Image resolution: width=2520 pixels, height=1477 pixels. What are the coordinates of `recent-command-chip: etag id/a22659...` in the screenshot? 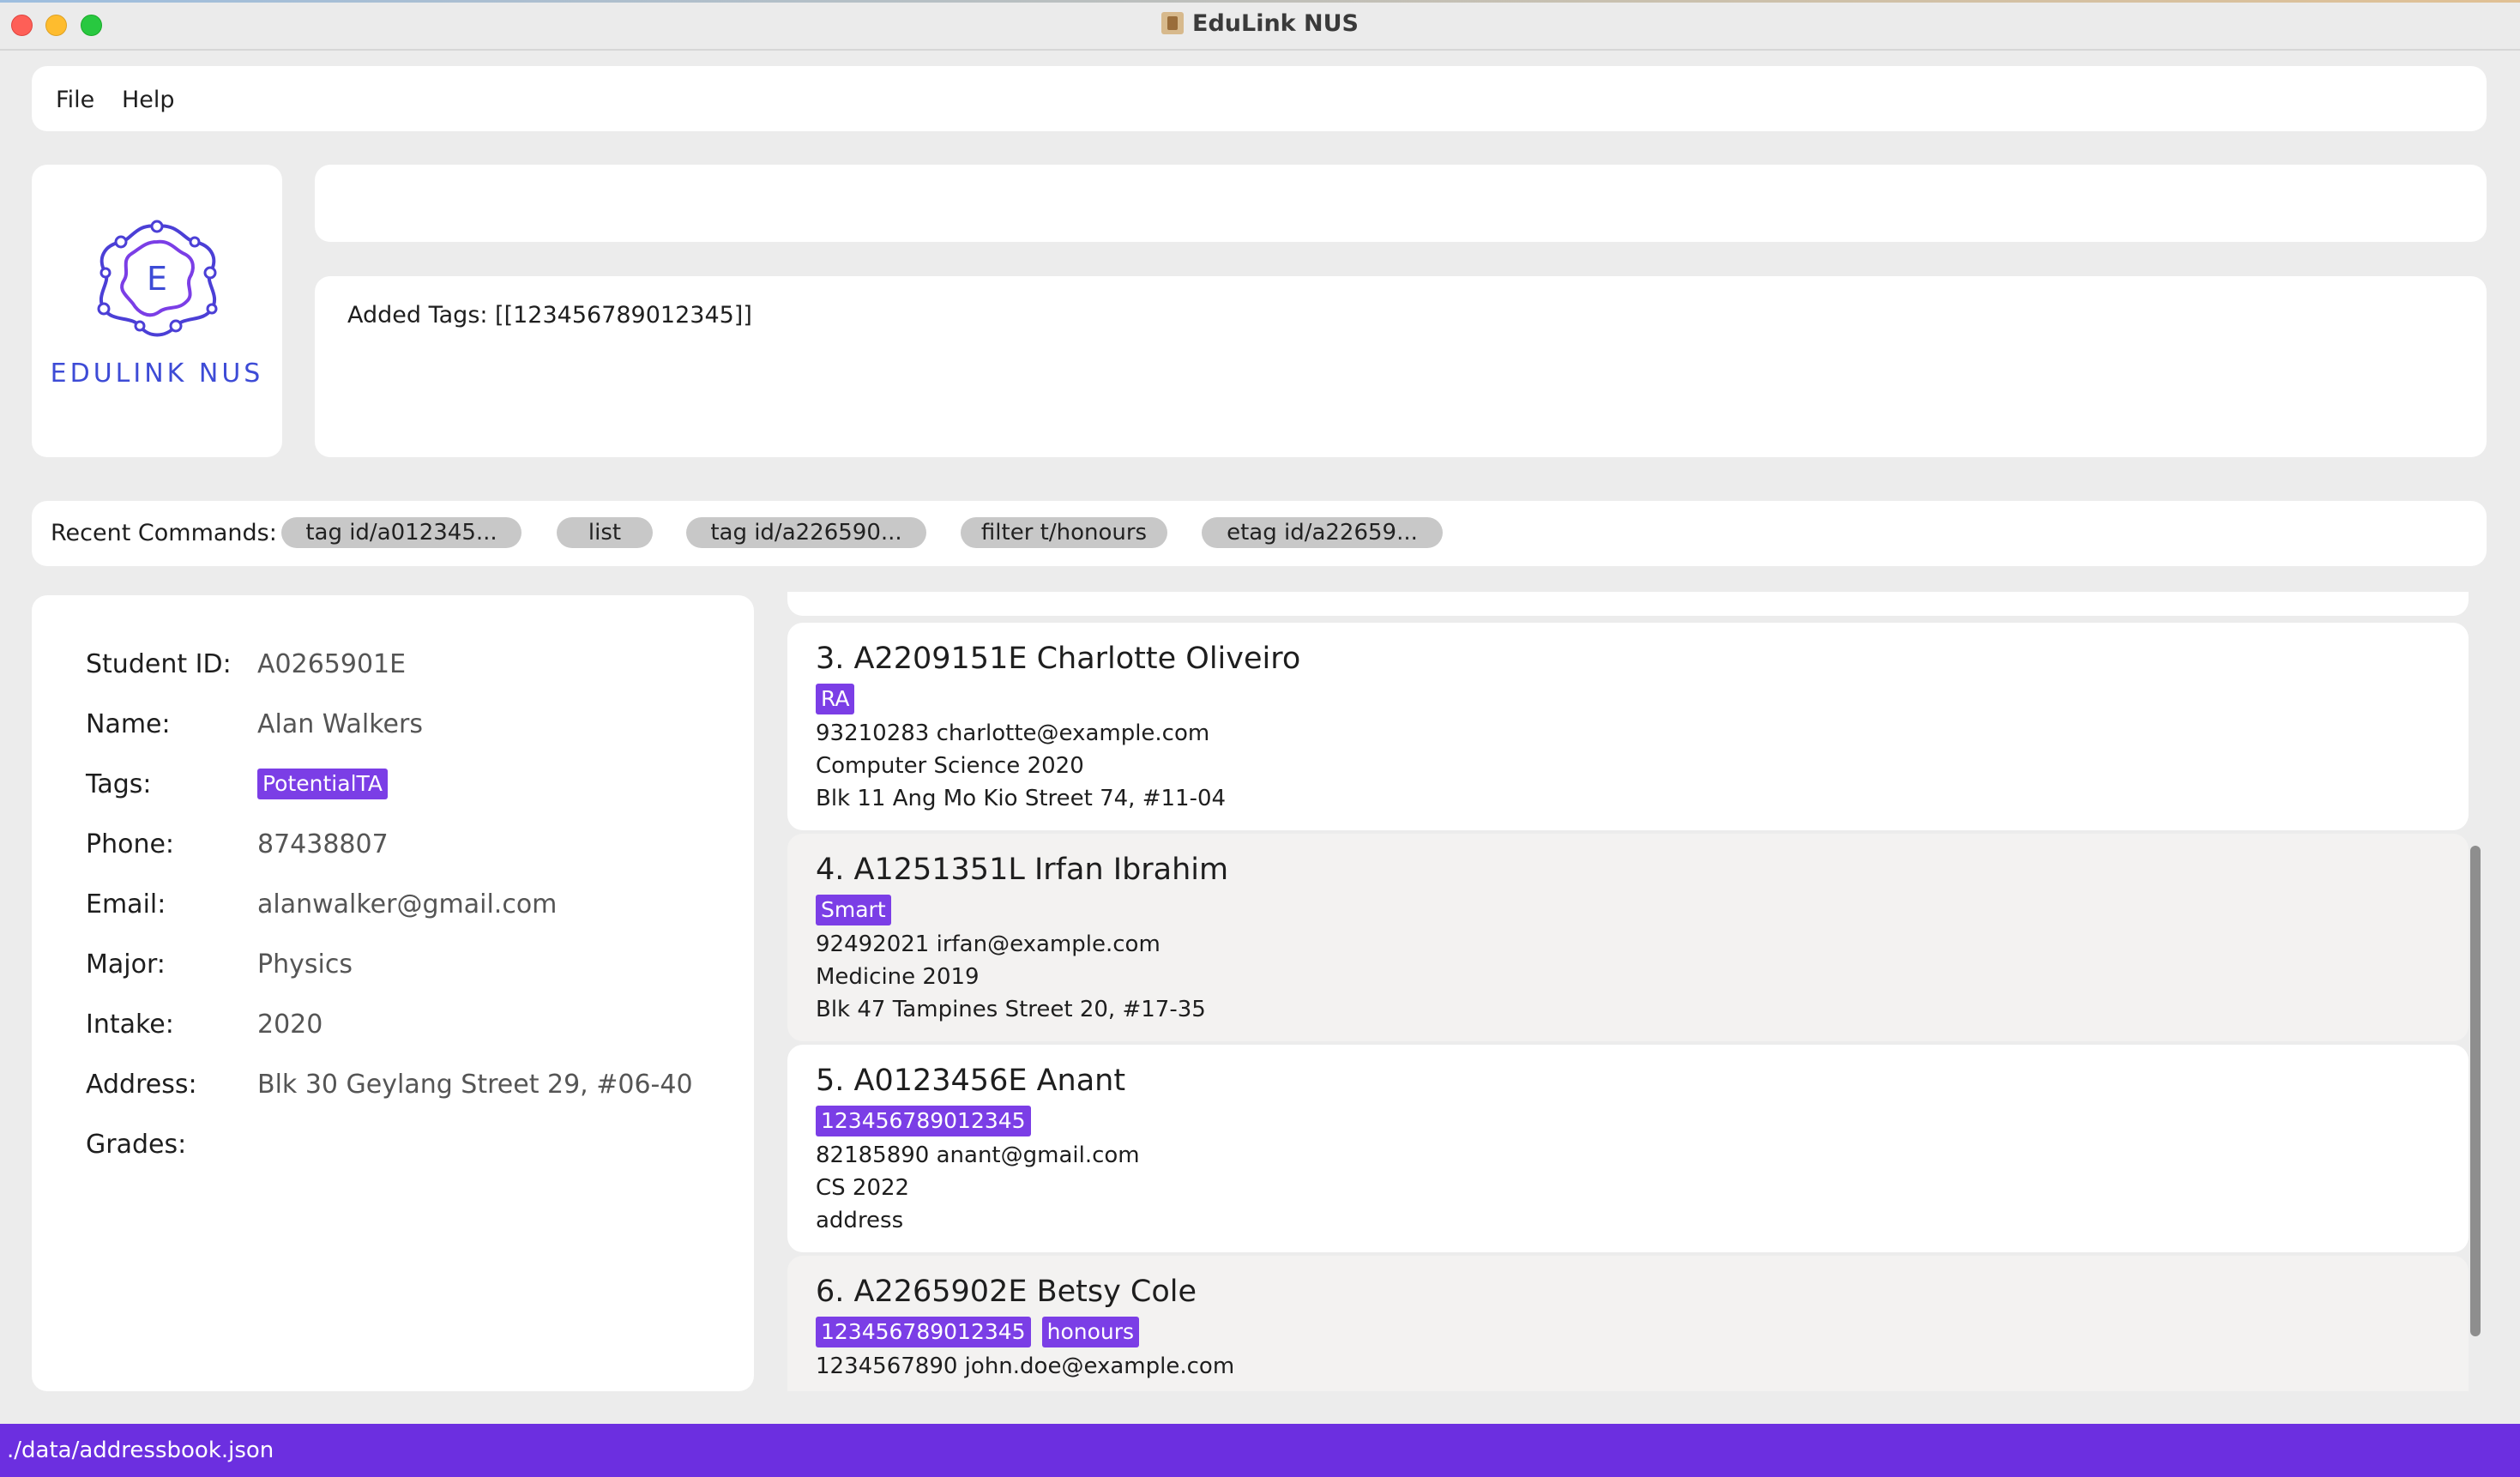 It's located at (1322, 532).